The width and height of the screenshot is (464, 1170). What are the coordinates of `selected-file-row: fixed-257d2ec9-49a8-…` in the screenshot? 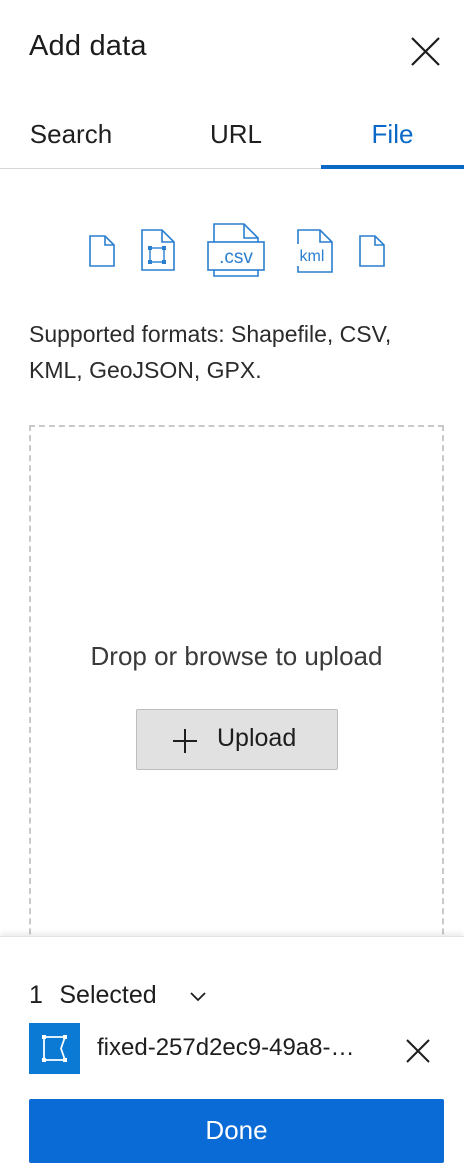 It's located at (236, 1049).